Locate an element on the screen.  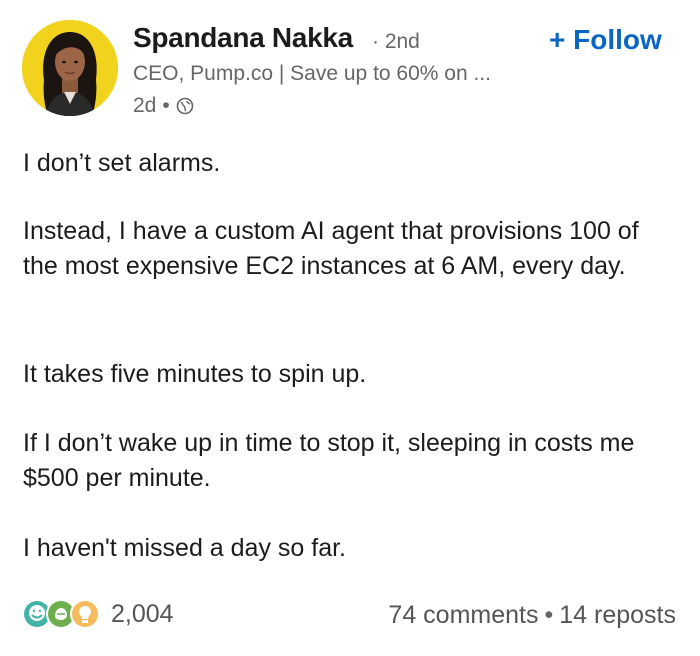
globe-icon is located at coordinates (185, 106).